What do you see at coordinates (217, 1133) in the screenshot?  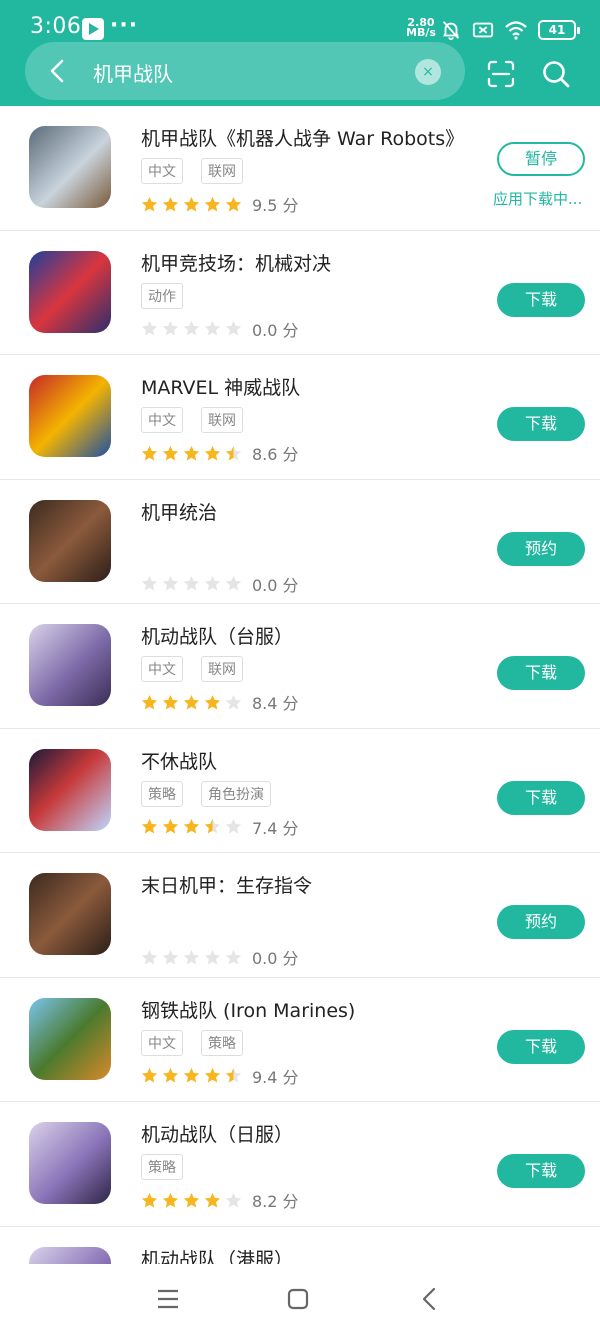 I see `app-title: 机动战队（日服）` at bounding box center [217, 1133].